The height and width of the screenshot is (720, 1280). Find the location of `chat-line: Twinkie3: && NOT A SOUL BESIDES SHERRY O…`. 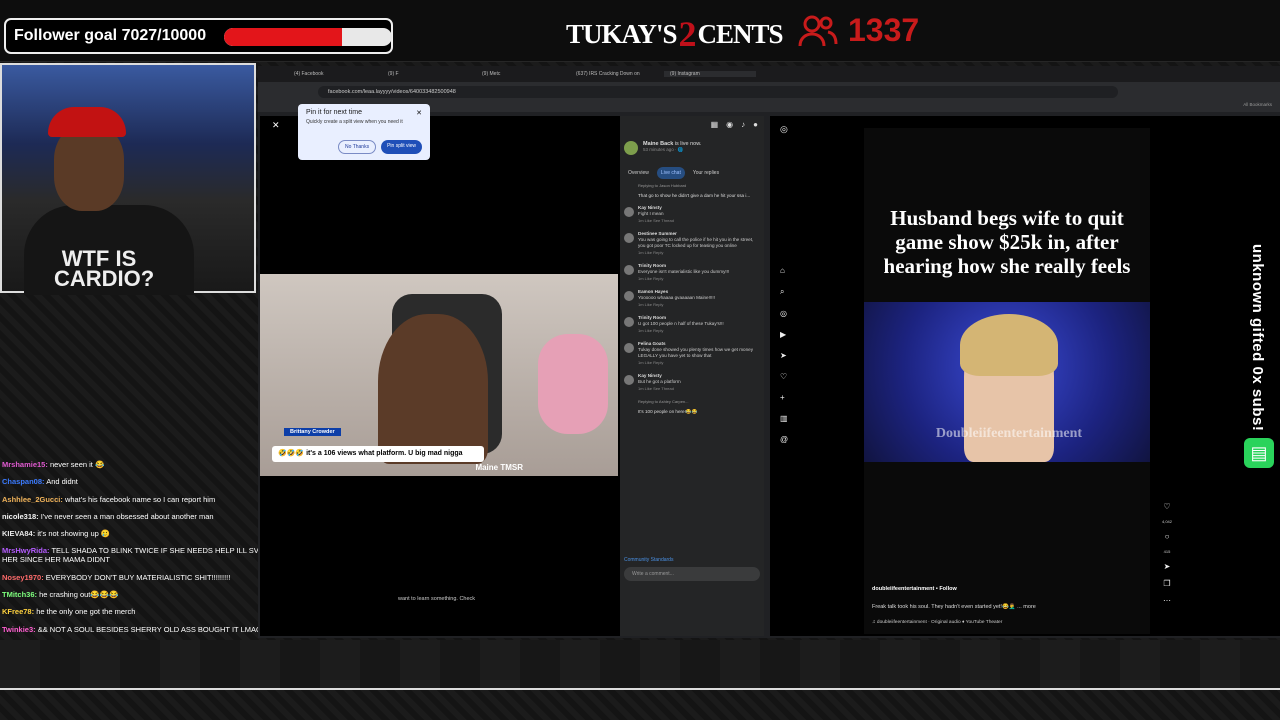

chat-line: Twinkie3: && NOT A SOUL BESIDES SHERRY O… is located at coordinates (133, 629).